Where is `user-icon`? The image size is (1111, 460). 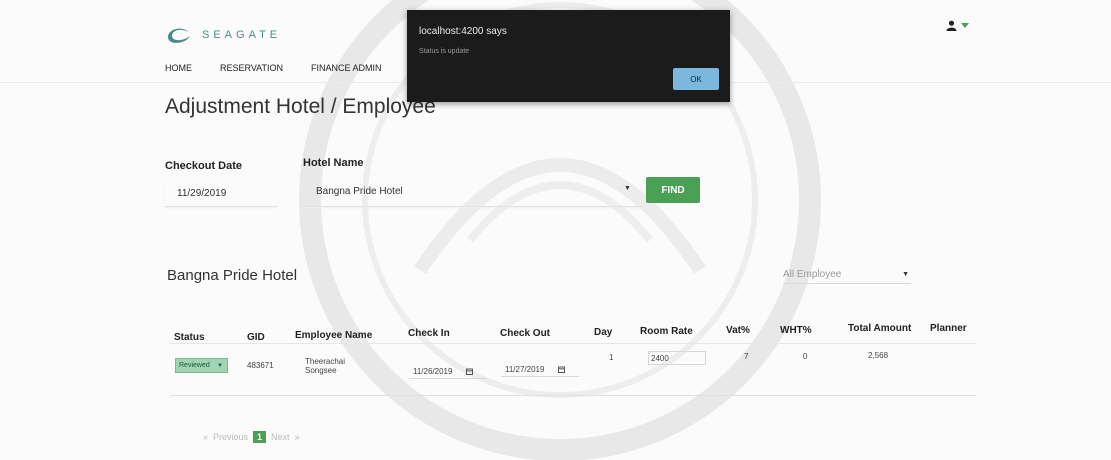 user-icon is located at coordinates (951, 25).